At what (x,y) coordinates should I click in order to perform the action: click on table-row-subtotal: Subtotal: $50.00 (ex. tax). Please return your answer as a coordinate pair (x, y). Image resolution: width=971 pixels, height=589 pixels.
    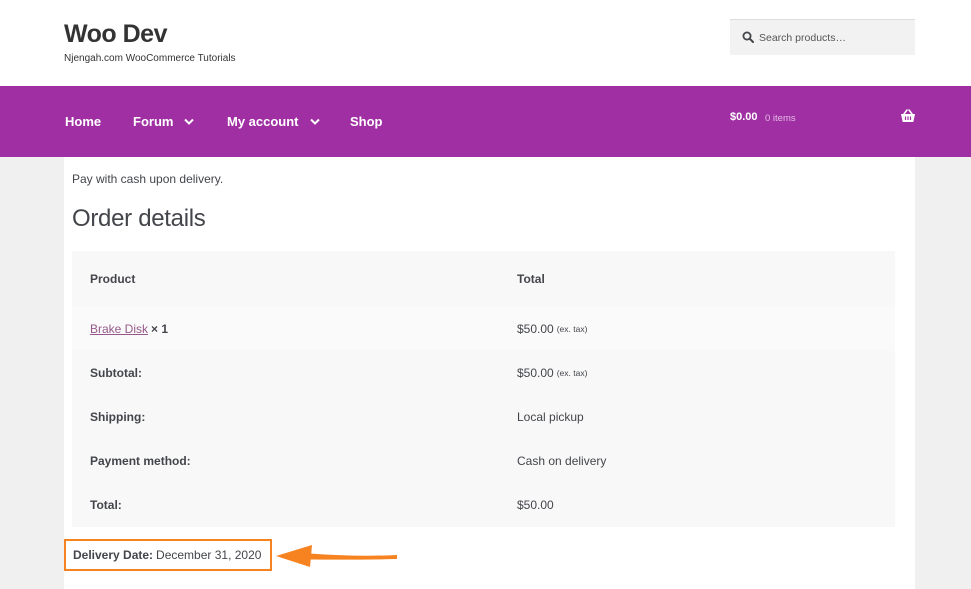
    Looking at the image, I should click on (483, 373).